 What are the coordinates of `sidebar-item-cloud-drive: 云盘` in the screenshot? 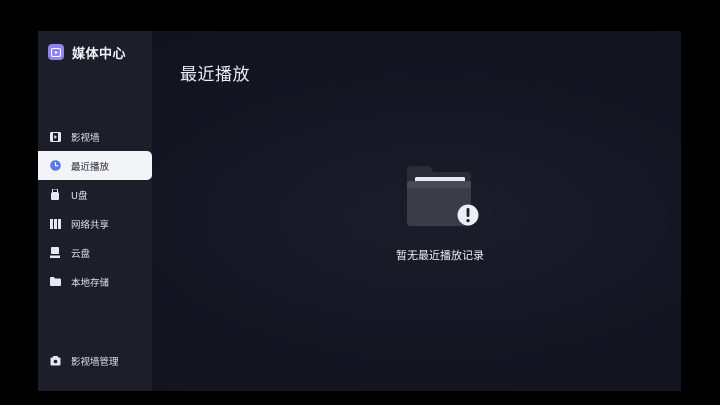 It's located at (95, 252).